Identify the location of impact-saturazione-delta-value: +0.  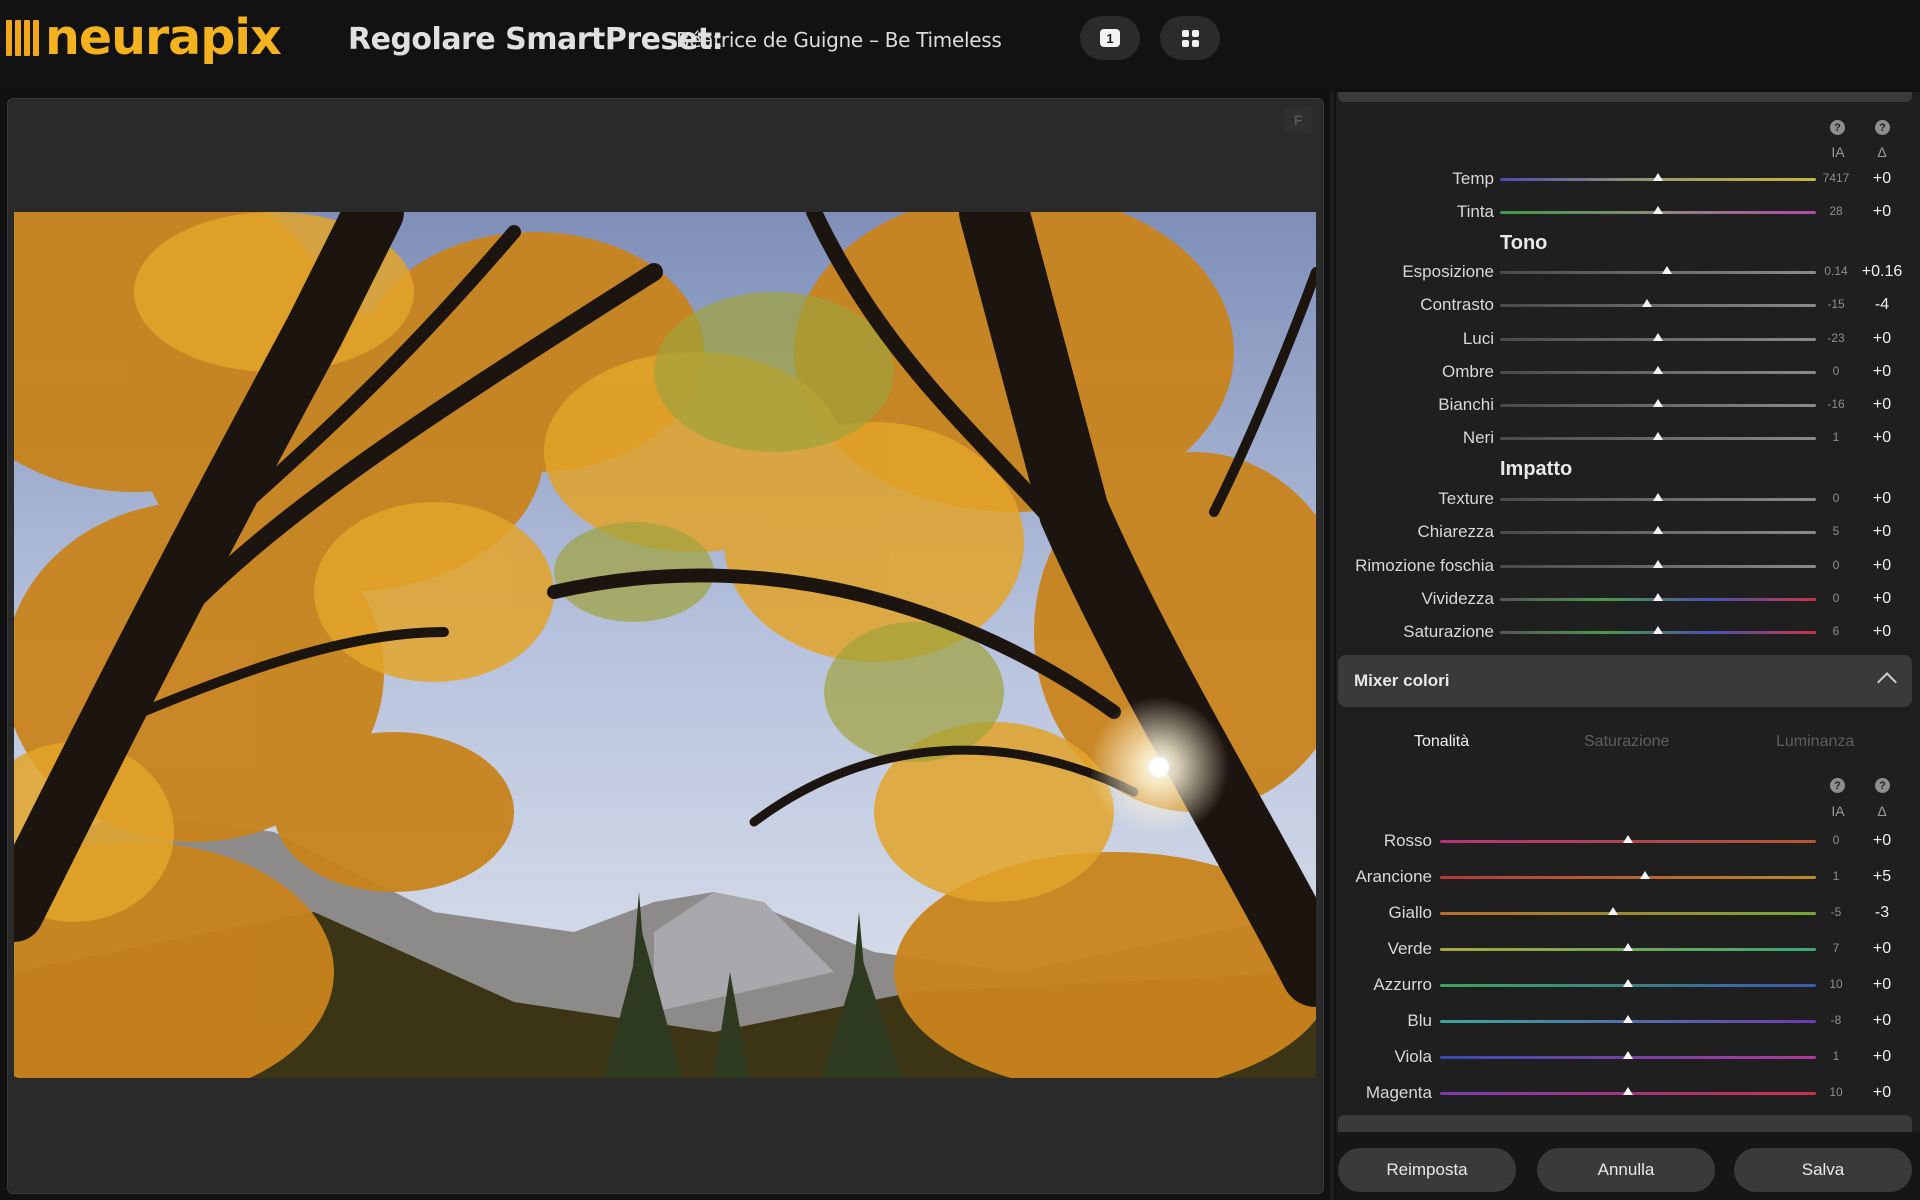
(1882, 631).